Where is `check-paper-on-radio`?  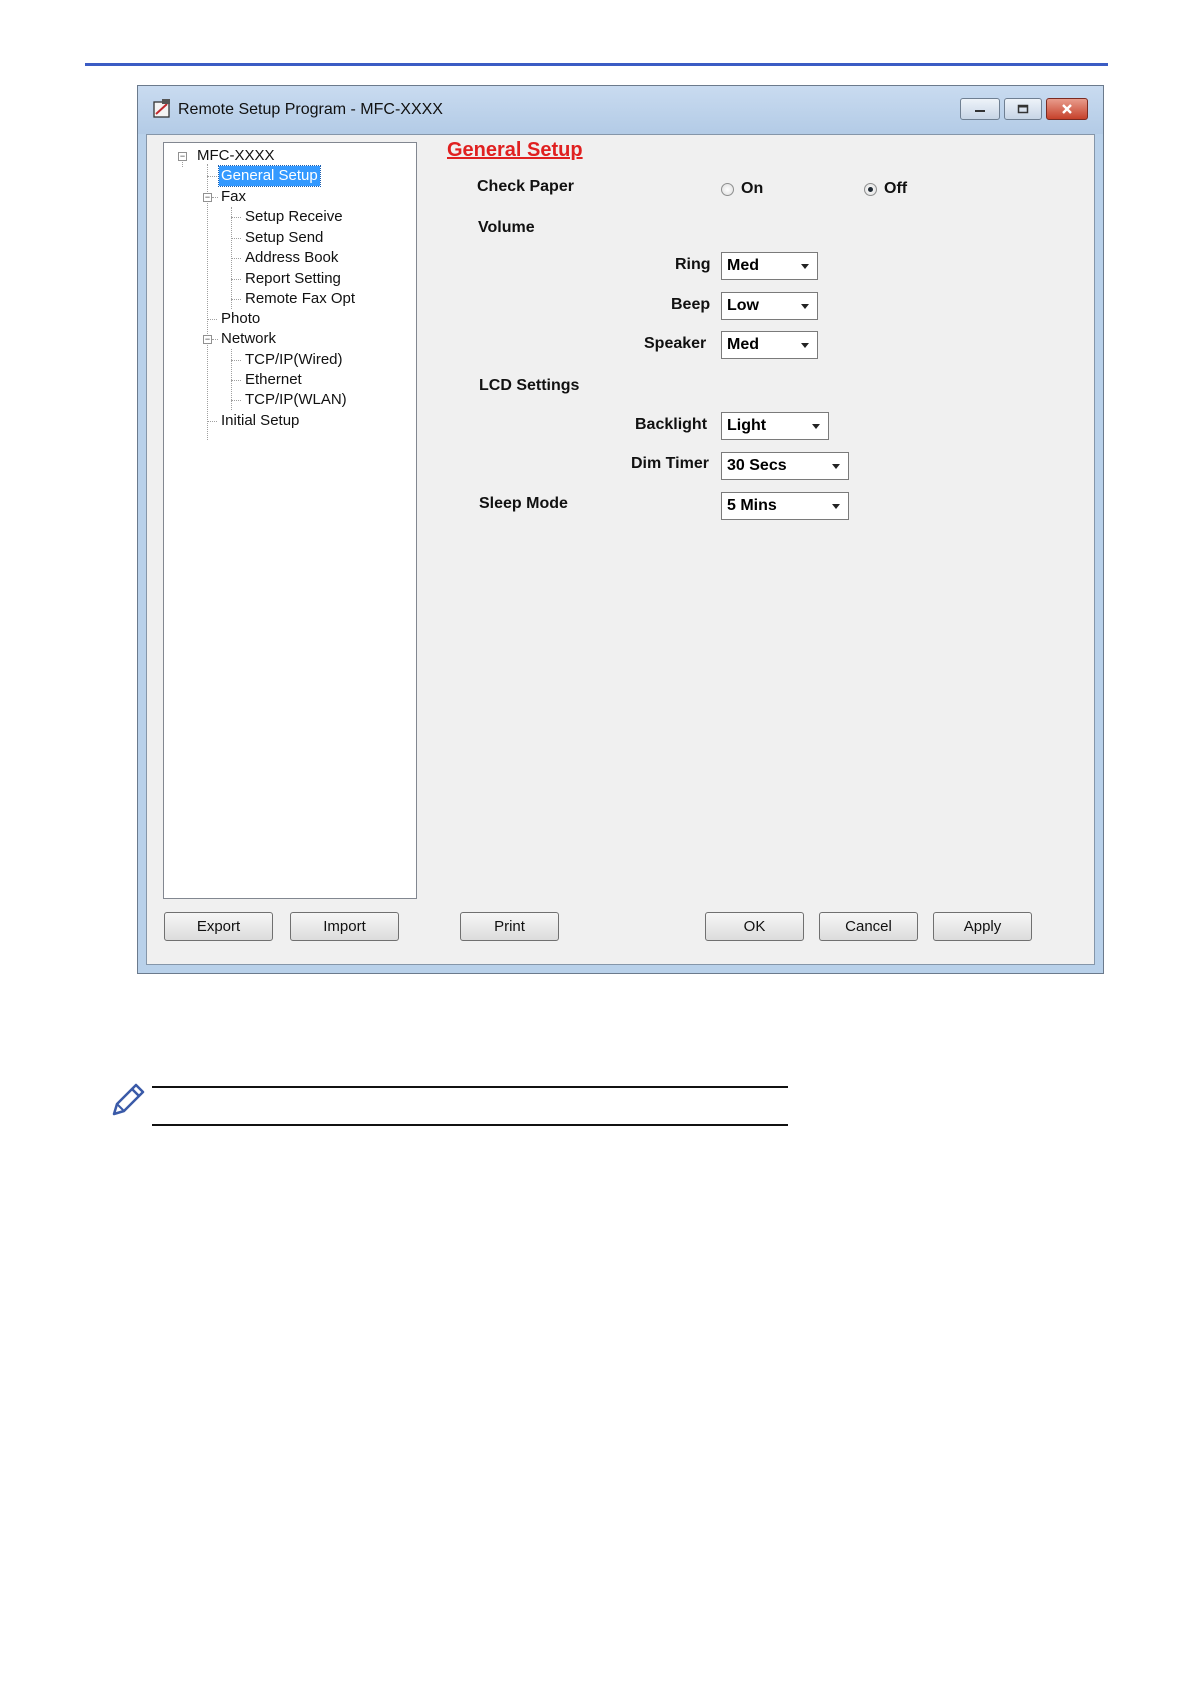 check-paper-on-radio is located at coordinates (727, 189).